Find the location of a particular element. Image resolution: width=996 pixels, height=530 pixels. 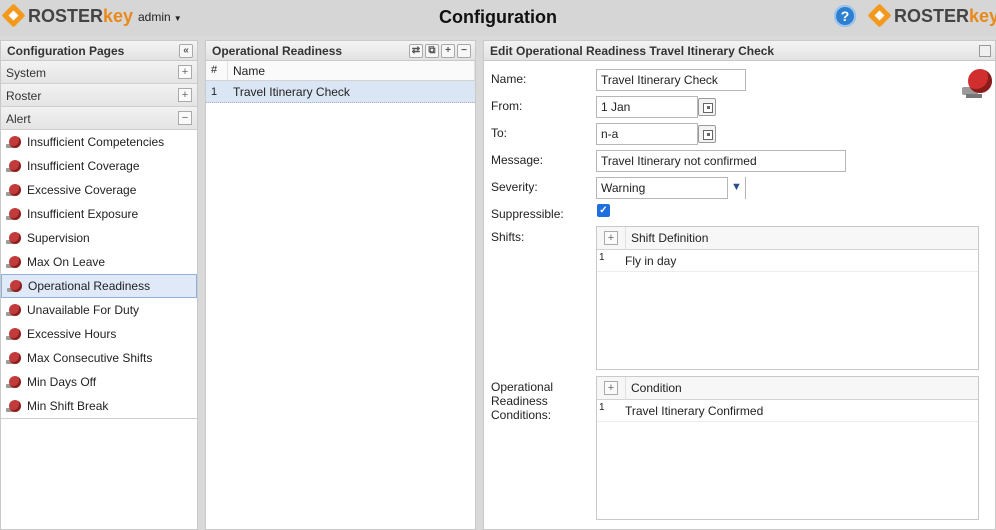

grid-header: # Name is located at coordinates (340, 71).